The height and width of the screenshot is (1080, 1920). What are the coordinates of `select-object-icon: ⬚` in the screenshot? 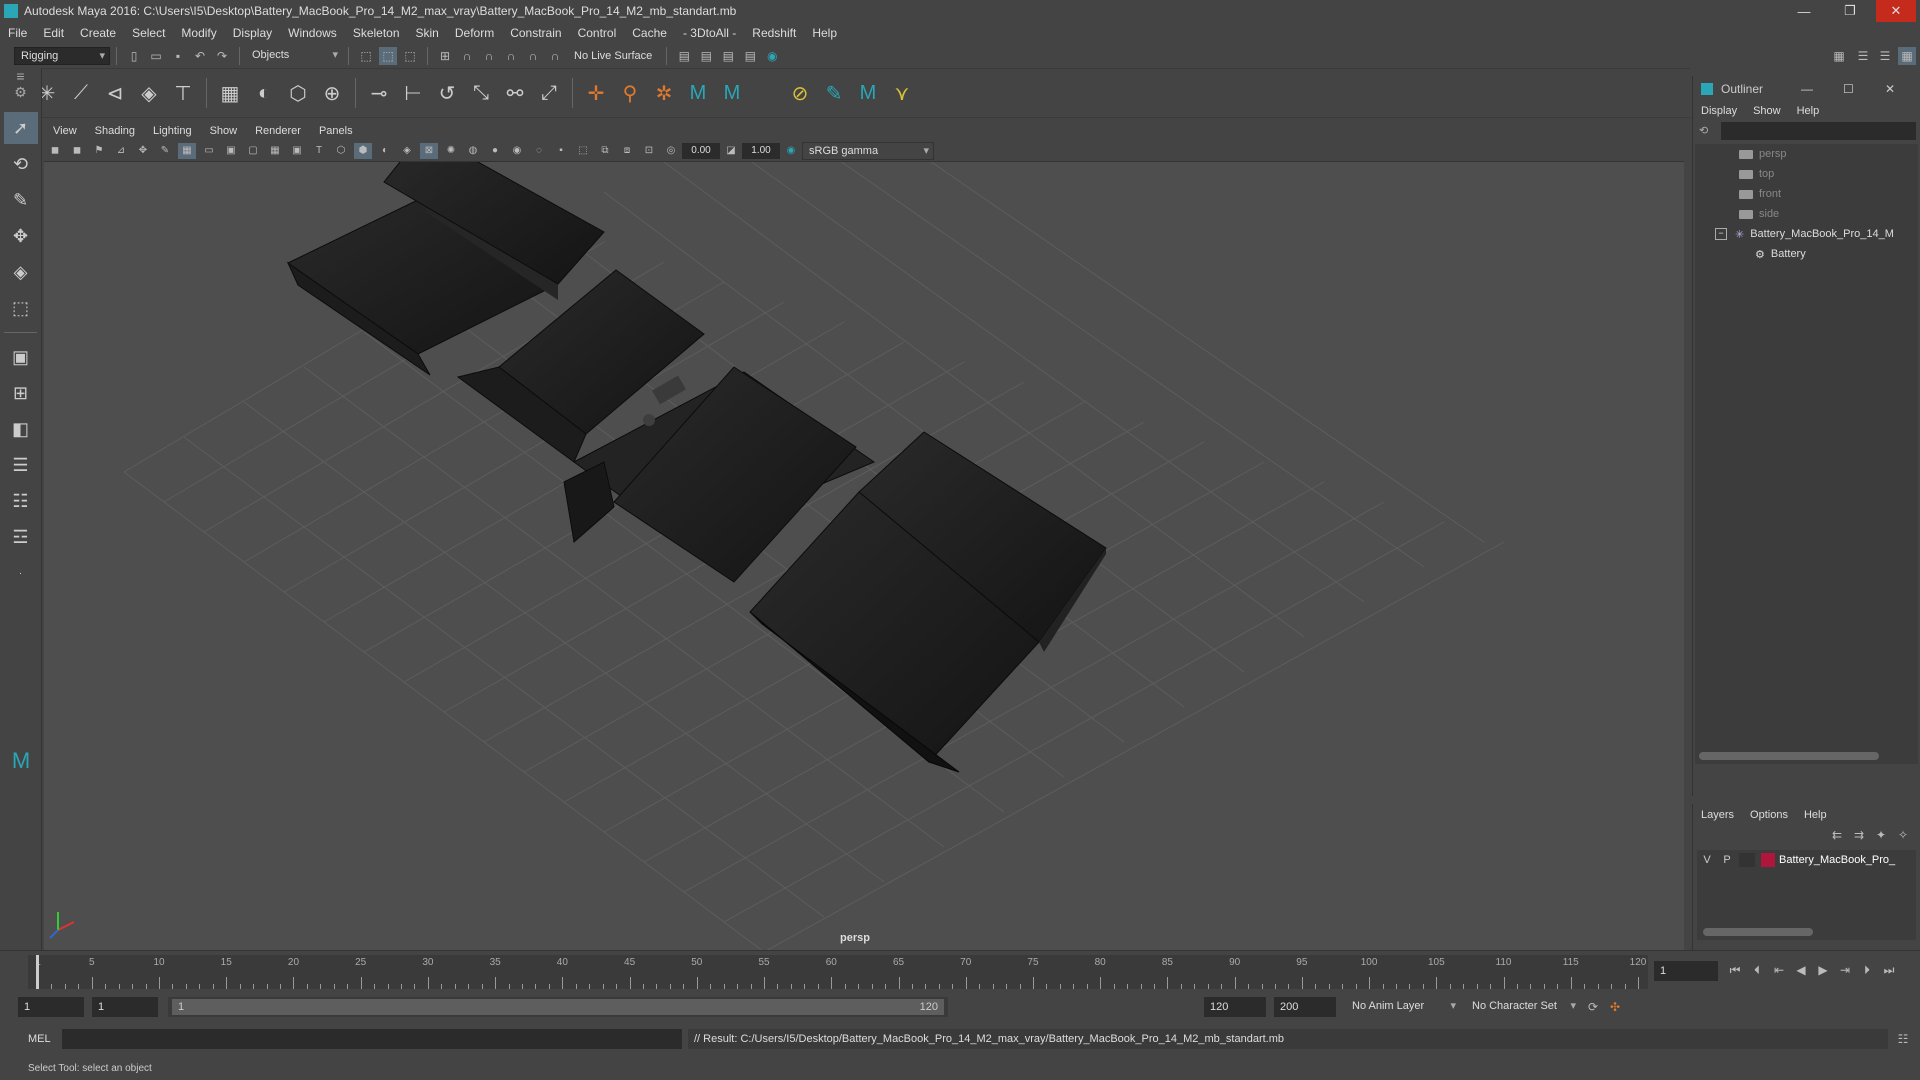 It's located at (388, 56).